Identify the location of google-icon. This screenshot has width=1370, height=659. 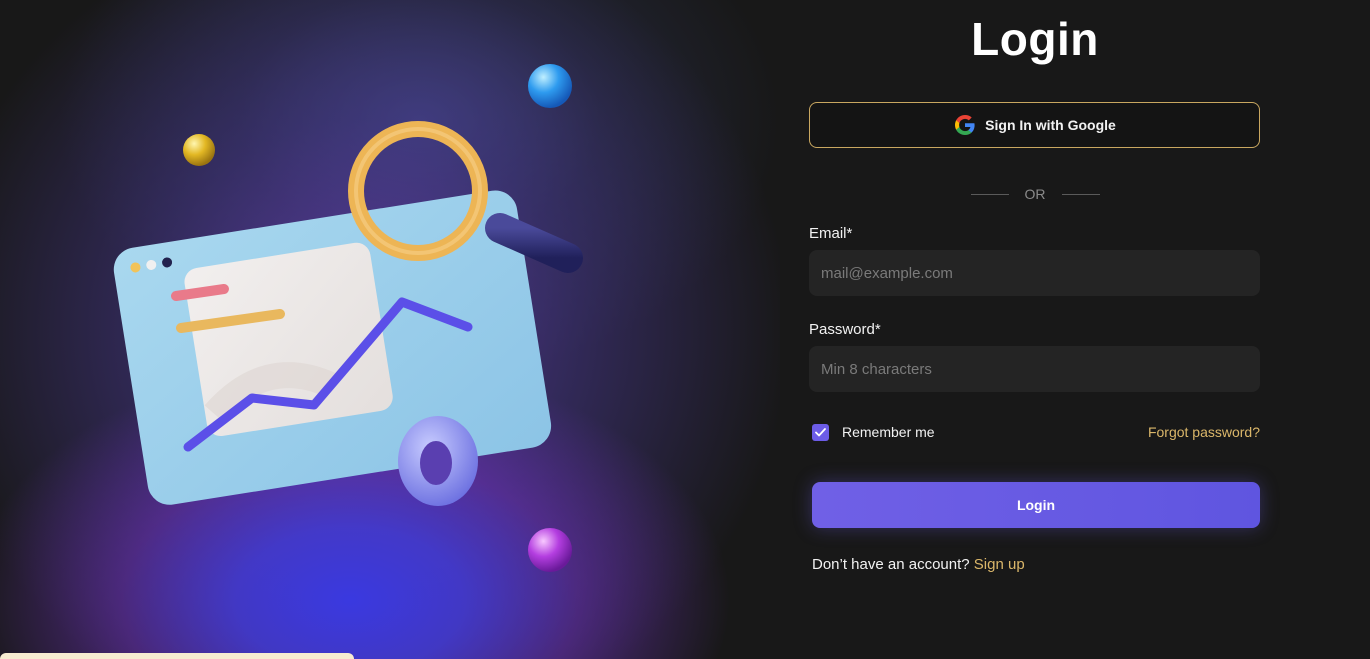
(965, 125).